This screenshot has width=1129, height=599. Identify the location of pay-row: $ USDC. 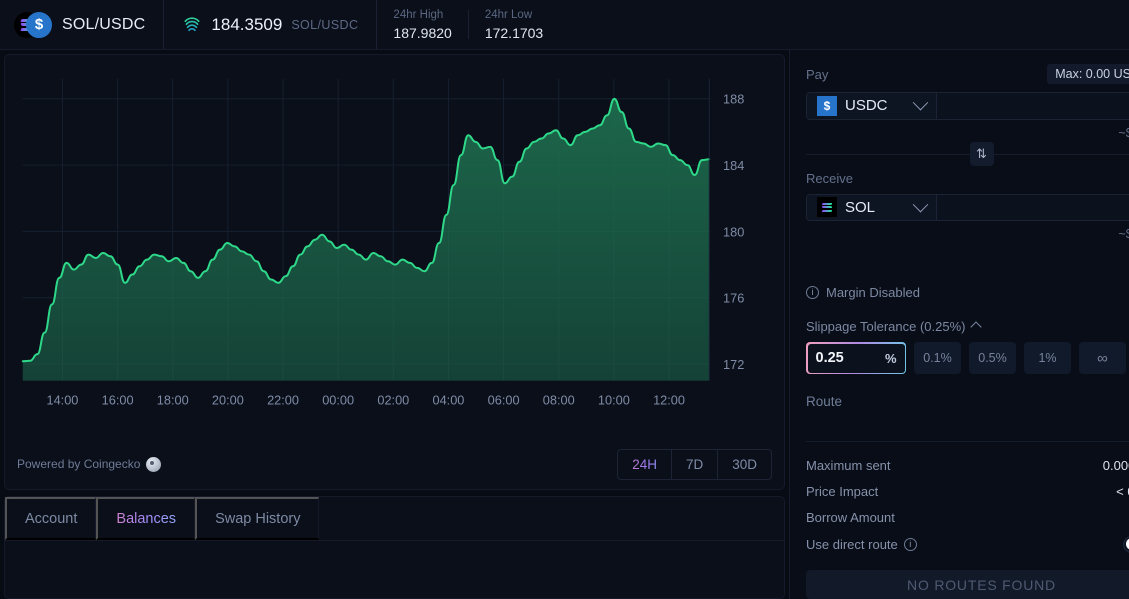
(967, 106).